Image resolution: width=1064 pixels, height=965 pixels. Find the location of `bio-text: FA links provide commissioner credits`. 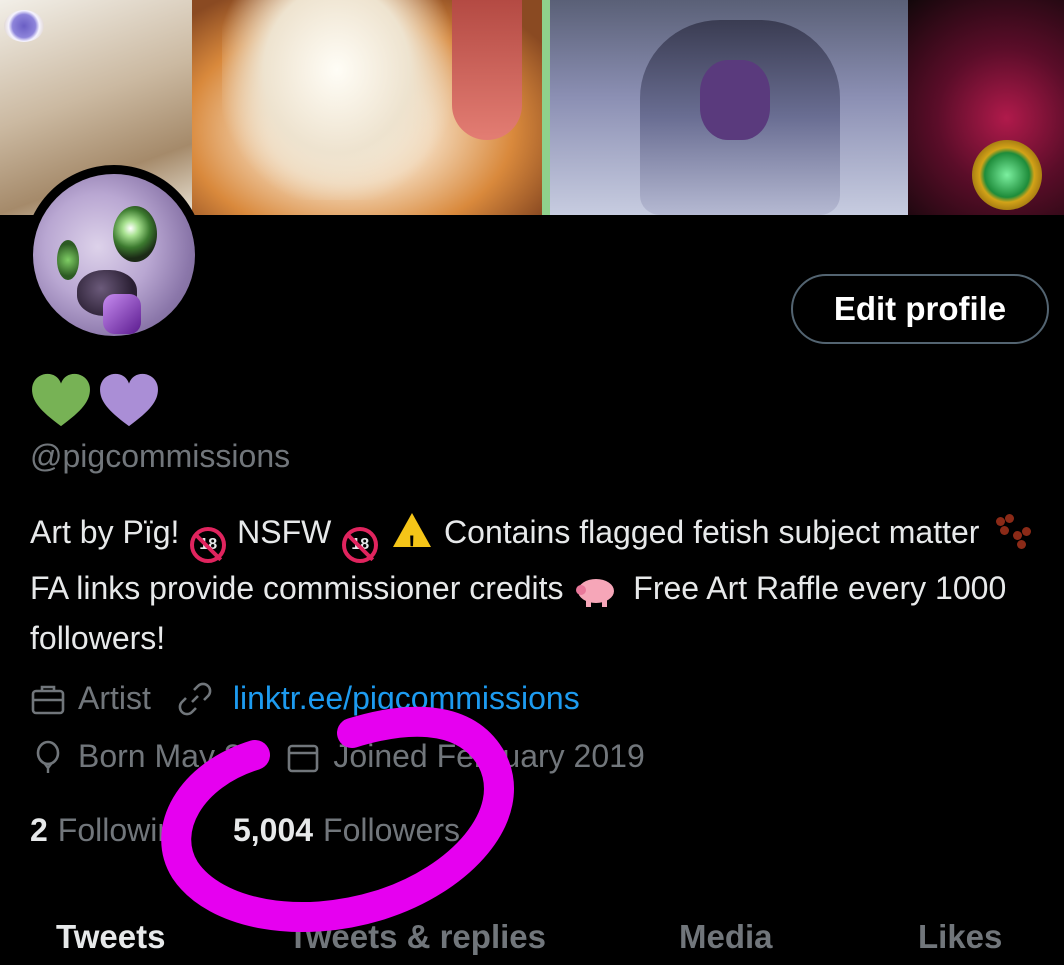

bio-text: FA links provide commissioner credits is located at coordinates (297, 588).